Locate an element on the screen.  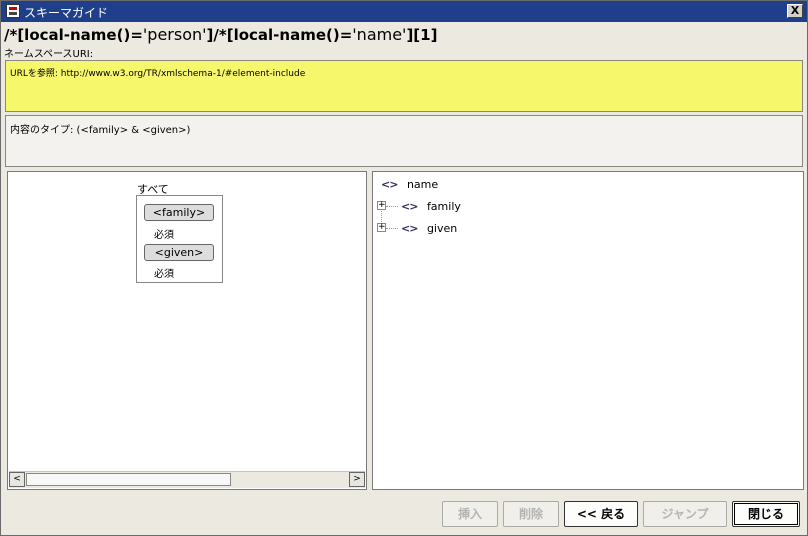
close-dialog-button: 閉じる is located at coordinates (766, 514).